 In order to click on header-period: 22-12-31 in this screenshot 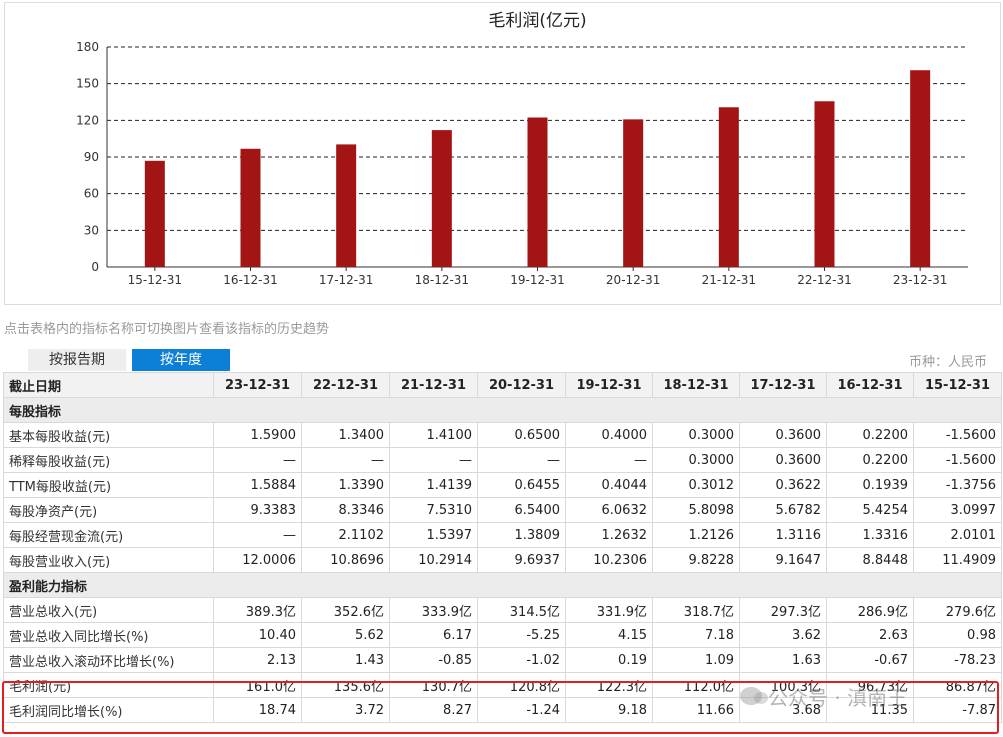, I will do `click(345, 385)`.